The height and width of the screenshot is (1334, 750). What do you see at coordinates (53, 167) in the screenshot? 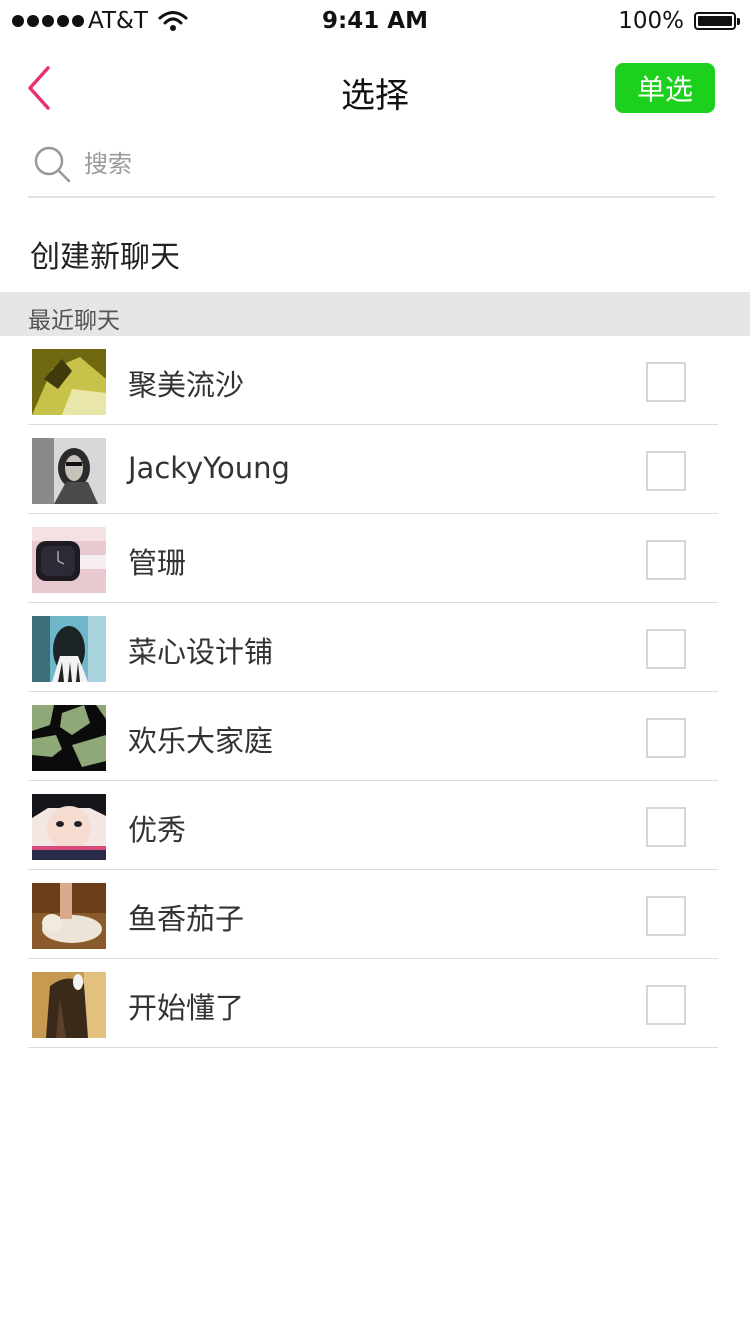
I see `search-icon` at bounding box center [53, 167].